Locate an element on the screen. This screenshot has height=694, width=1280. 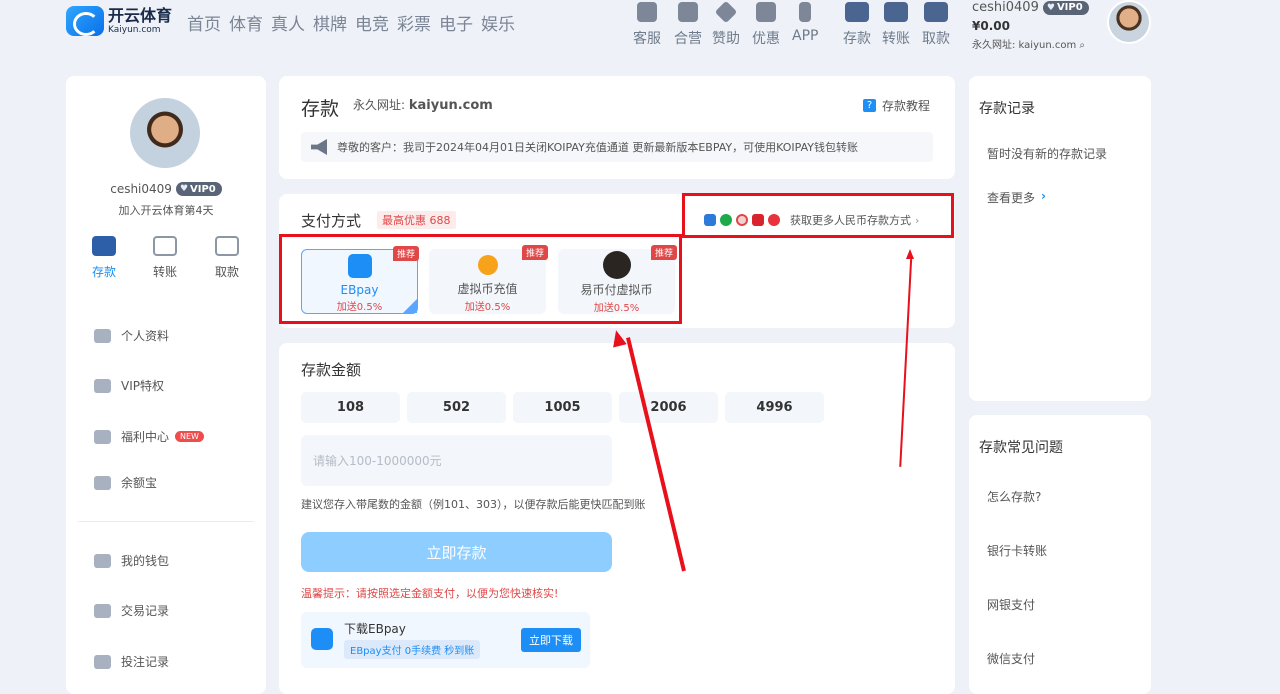
phone-icon is located at coordinates (805, 12).